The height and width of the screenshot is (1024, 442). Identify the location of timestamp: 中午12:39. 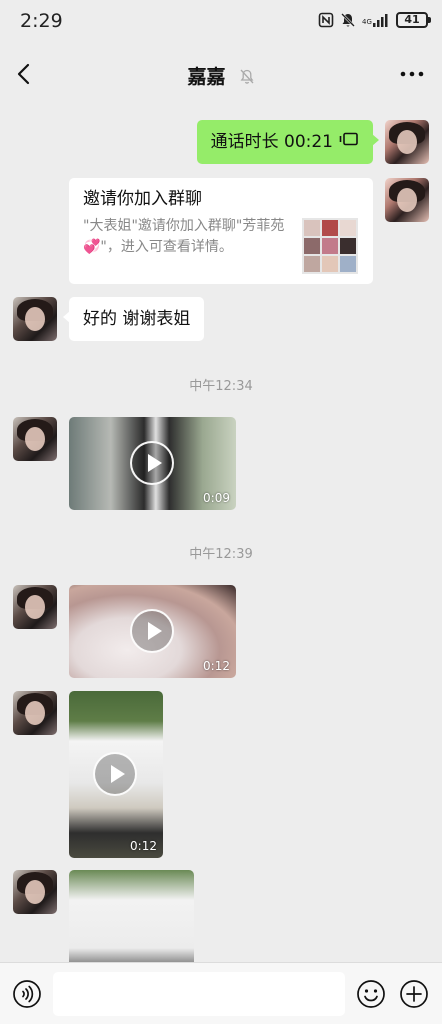
(221, 554).